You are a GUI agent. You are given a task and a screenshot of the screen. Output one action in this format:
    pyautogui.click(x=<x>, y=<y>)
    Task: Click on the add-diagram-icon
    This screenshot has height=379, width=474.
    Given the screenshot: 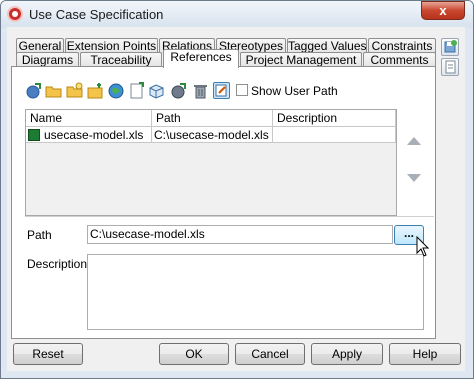 What is the action you would take?
    pyautogui.click(x=116, y=90)
    